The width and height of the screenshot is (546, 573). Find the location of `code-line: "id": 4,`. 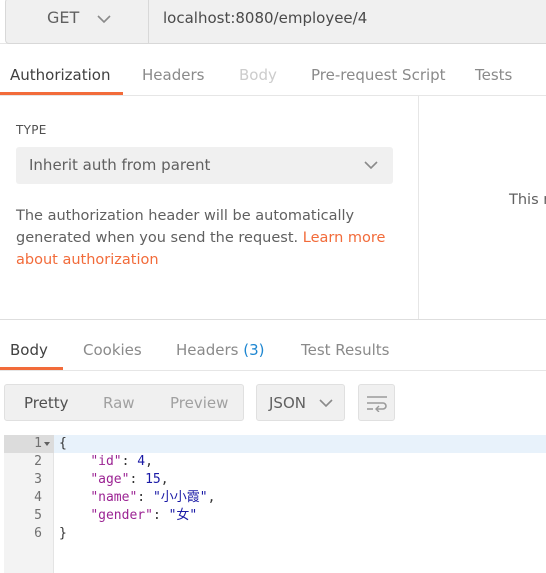

code-line: "id": 4, is located at coordinates (121, 461).